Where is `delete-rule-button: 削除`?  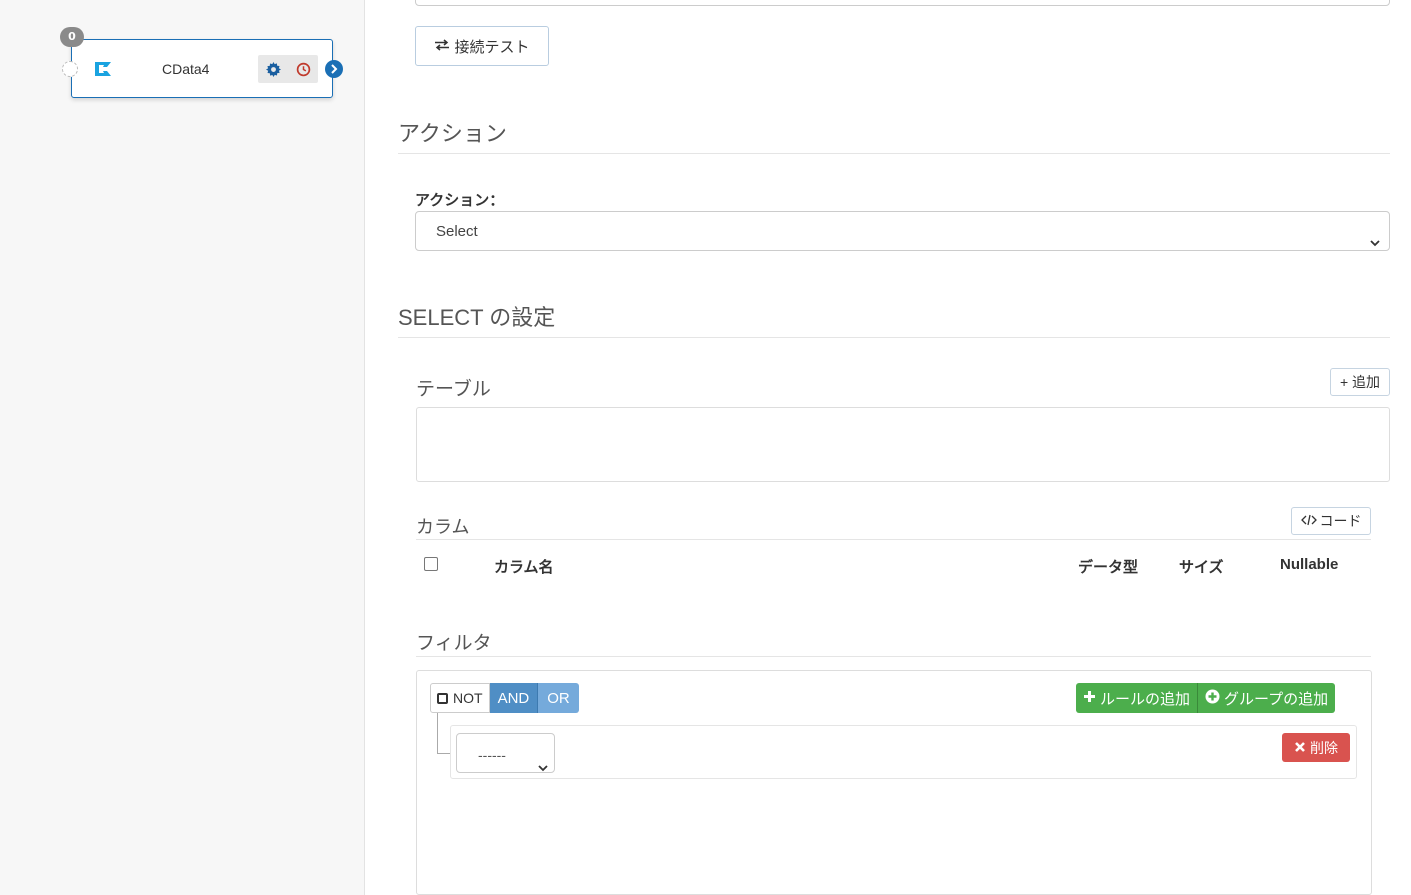
delete-rule-button: 削除 is located at coordinates (1316, 747).